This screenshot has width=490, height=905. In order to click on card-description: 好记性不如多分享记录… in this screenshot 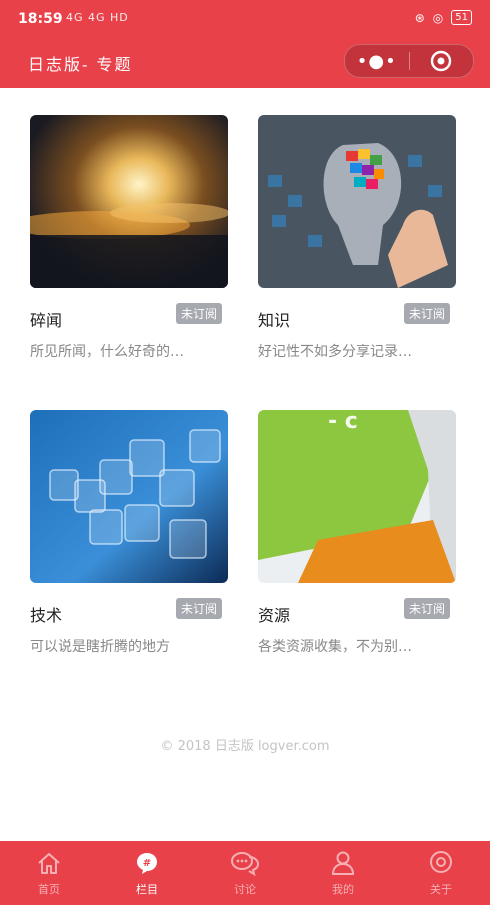, I will do `click(335, 352)`.